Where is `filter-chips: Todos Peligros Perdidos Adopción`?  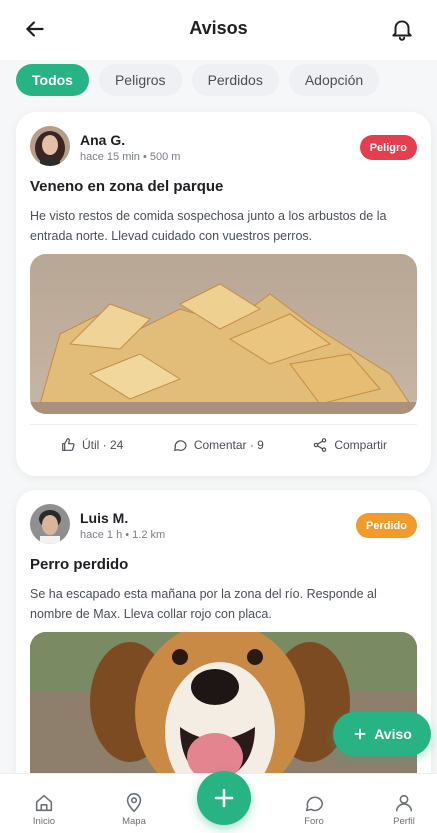
filter-chips: Todos Peligros Perdidos Adopción is located at coordinates (218, 80).